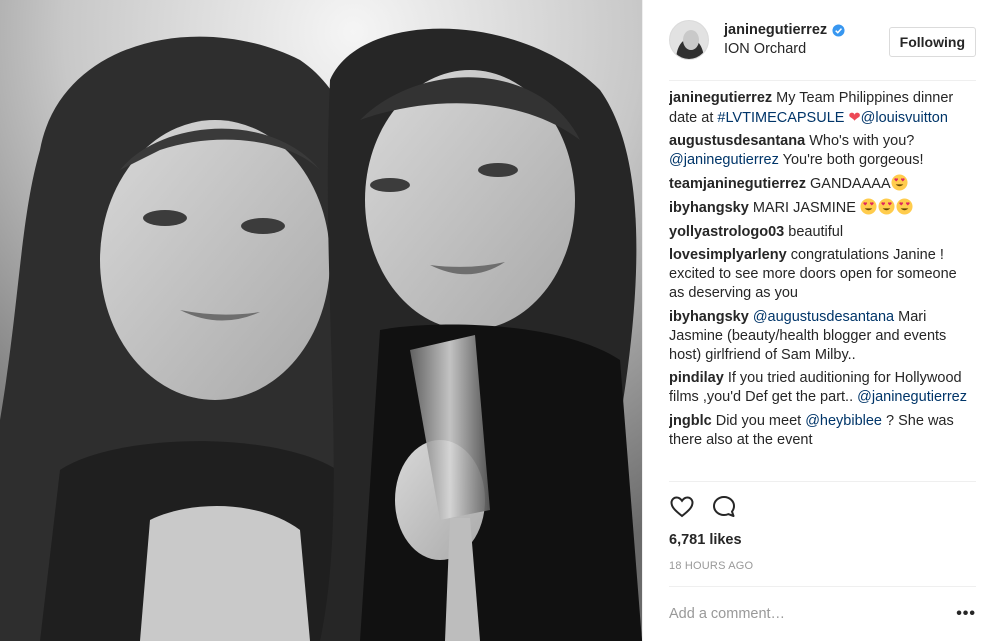 The height and width of the screenshot is (641, 1000). I want to click on comment-text: MARI JASMINE, so click(804, 208).